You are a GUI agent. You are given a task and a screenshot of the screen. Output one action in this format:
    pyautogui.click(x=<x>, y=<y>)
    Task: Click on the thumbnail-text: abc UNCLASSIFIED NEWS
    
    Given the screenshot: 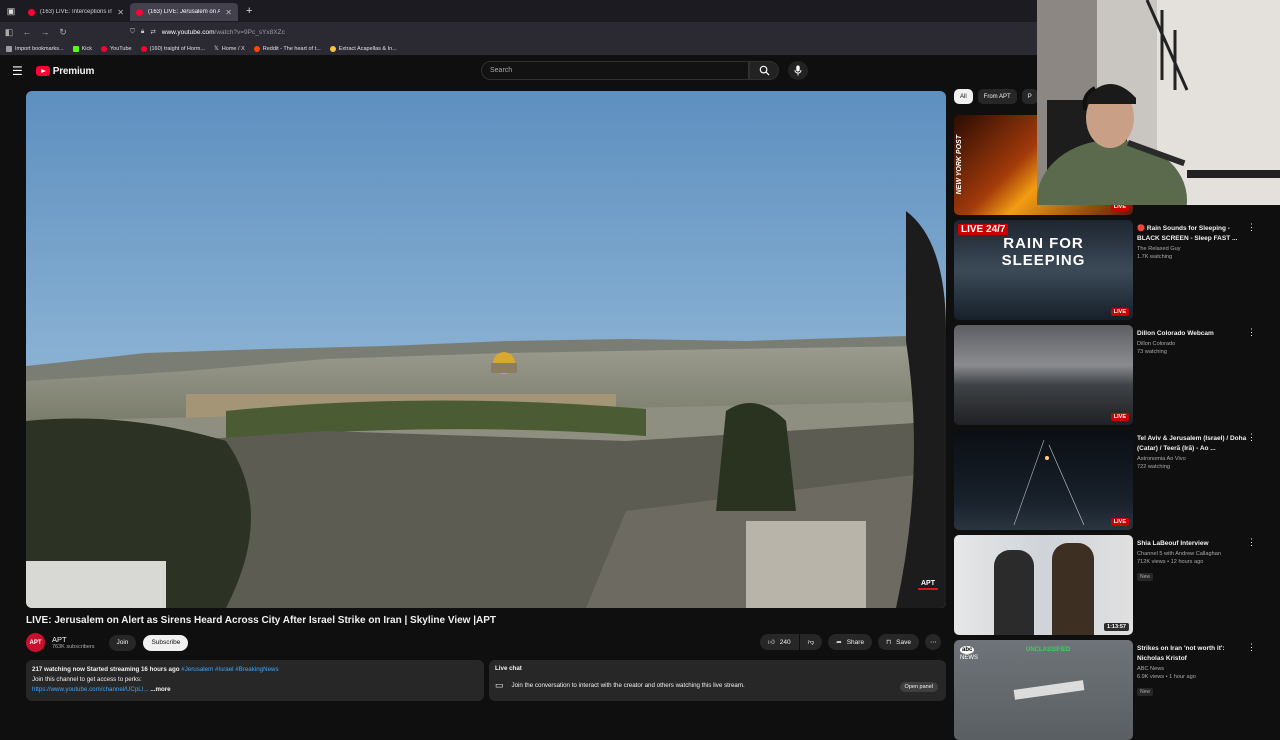 What is the action you would take?
    pyautogui.click(x=1015, y=653)
    